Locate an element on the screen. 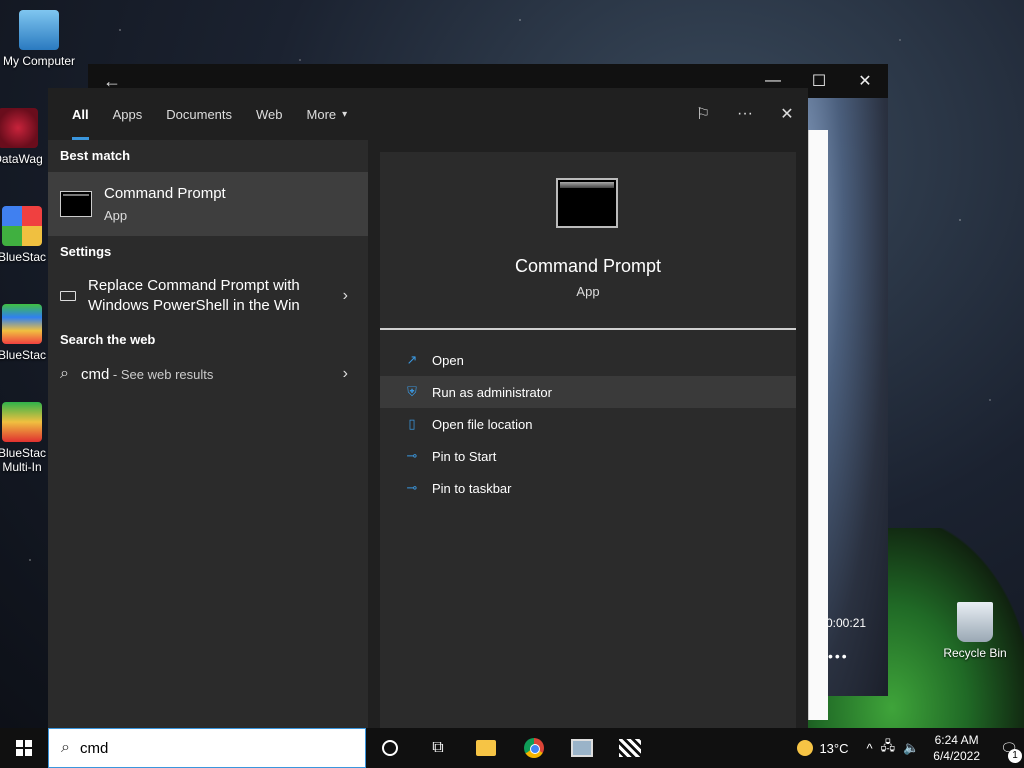 The height and width of the screenshot is (768, 1024). video-editor-button is located at coordinates (630, 748).